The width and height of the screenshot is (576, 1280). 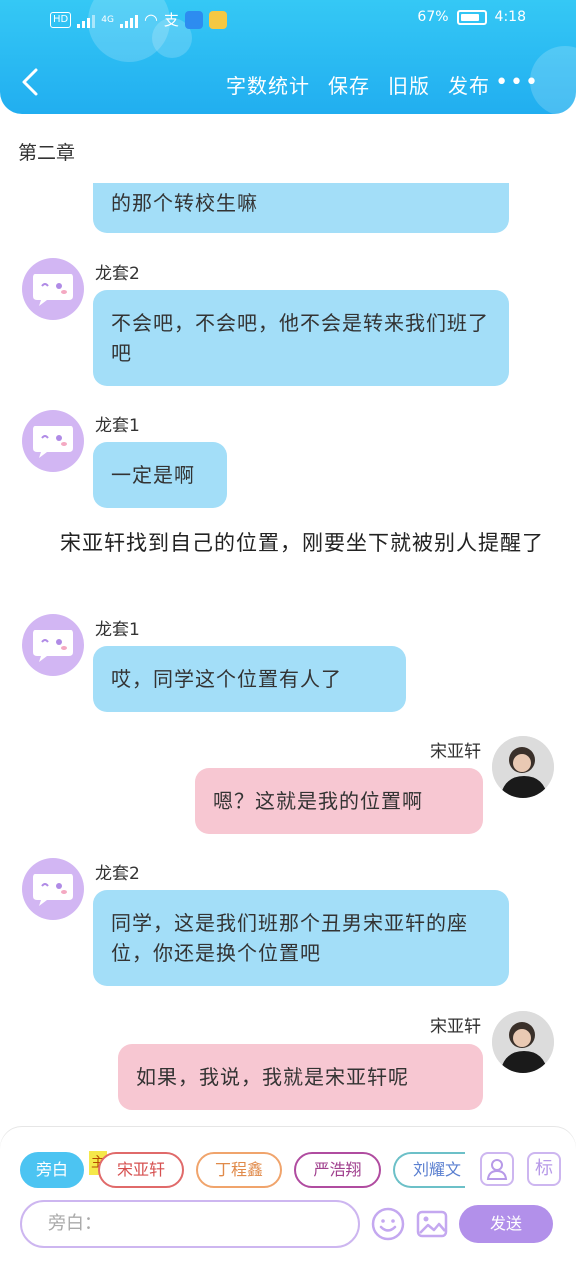 What do you see at coordinates (517, 82) in the screenshot?
I see `more-icon: •••` at bounding box center [517, 82].